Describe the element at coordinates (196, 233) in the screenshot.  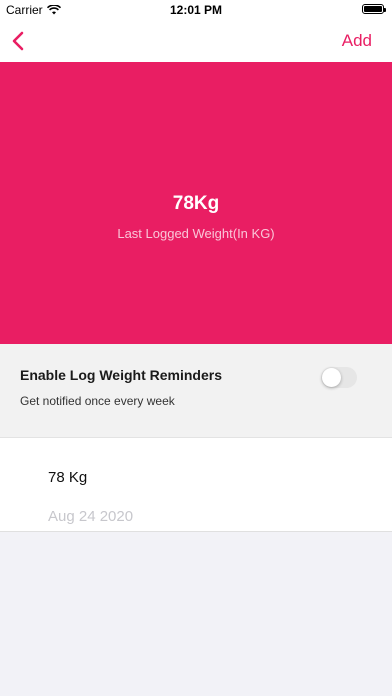
I see `last-weight-caption: Last Logged Weight(In KG)` at that location.